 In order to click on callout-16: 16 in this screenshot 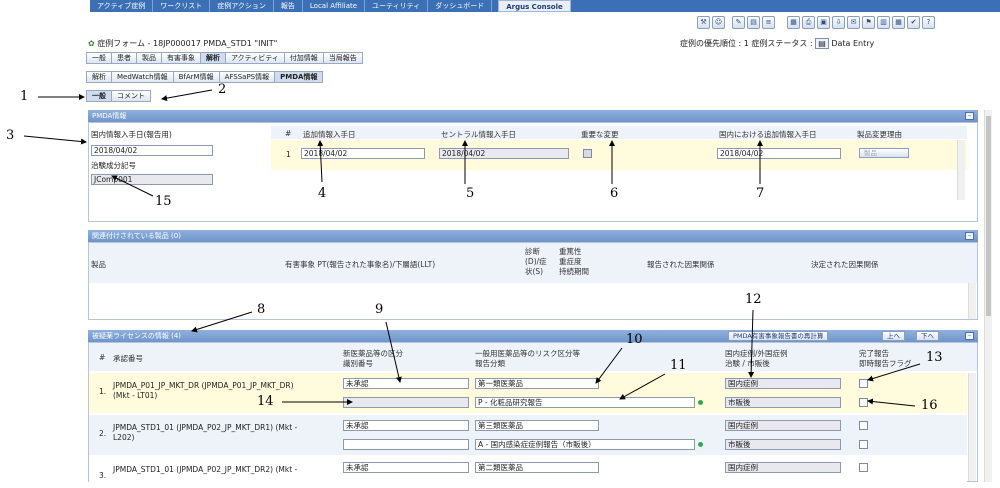, I will do `click(929, 405)`.